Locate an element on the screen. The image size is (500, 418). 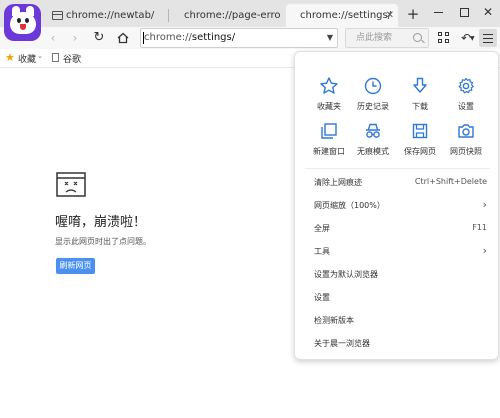
address-path: settings/ is located at coordinates (213, 37).